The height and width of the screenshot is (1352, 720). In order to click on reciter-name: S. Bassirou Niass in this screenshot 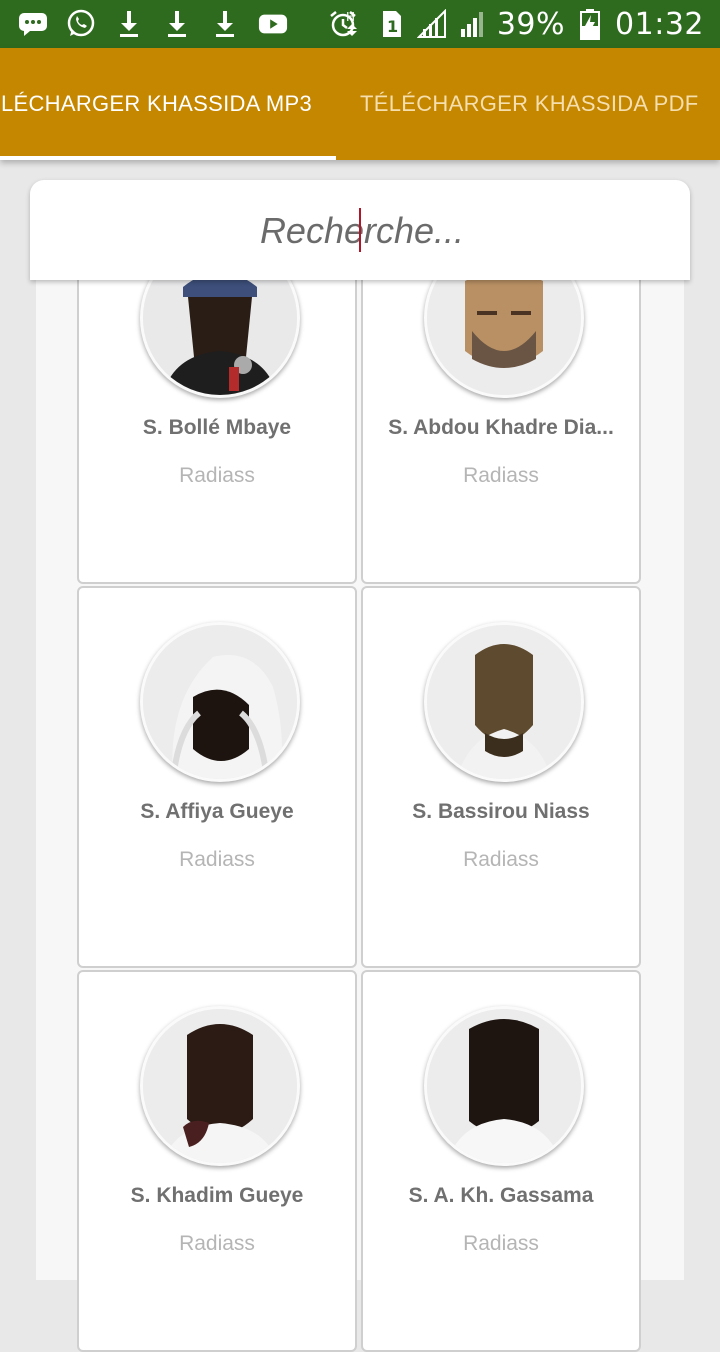, I will do `click(501, 811)`.